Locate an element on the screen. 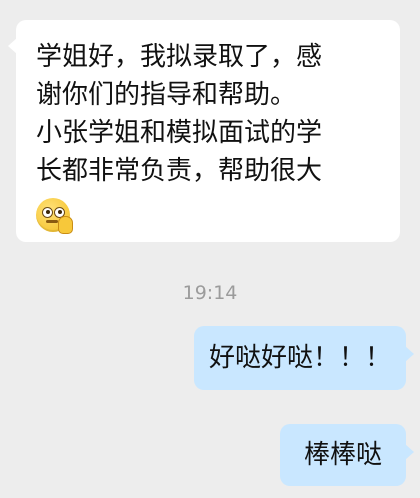 This screenshot has height=498, width=420. outgoing-message-bubble: 棒棒哒 is located at coordinates (347, 455).